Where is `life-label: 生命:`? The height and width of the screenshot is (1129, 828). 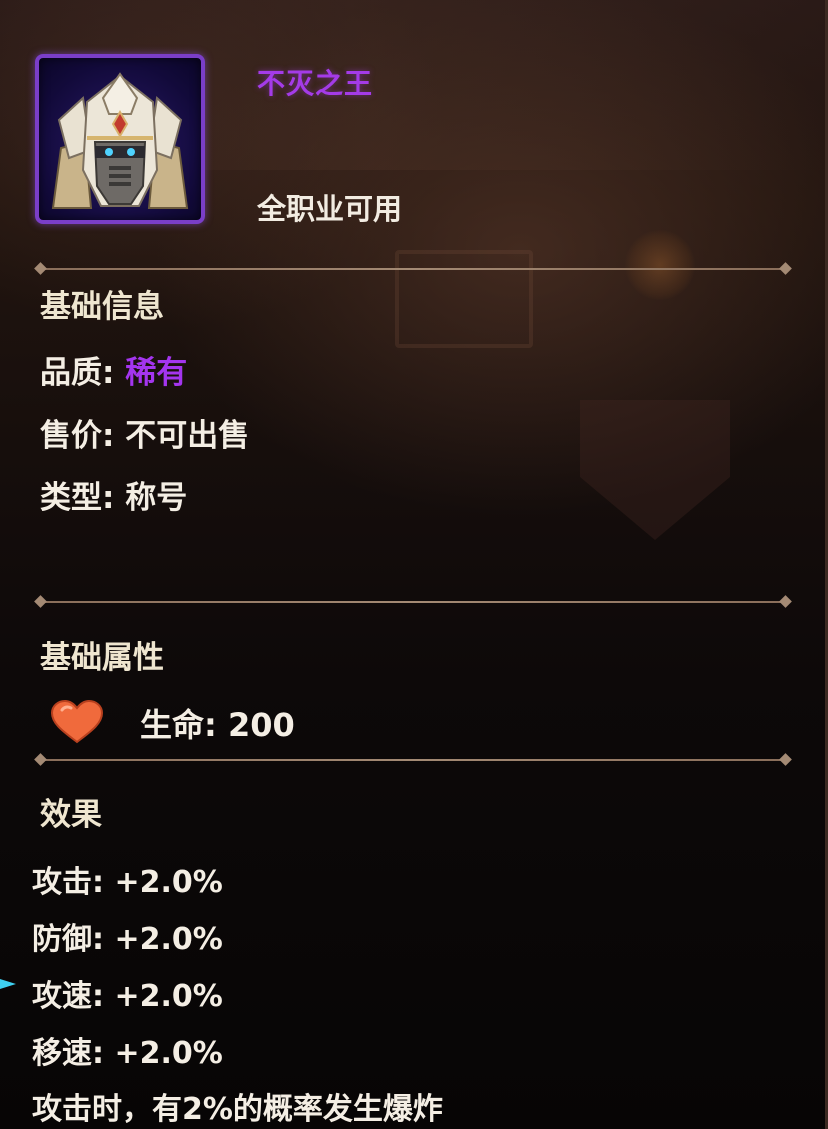 life-label: 生命: is located at coordinates (184, 725).